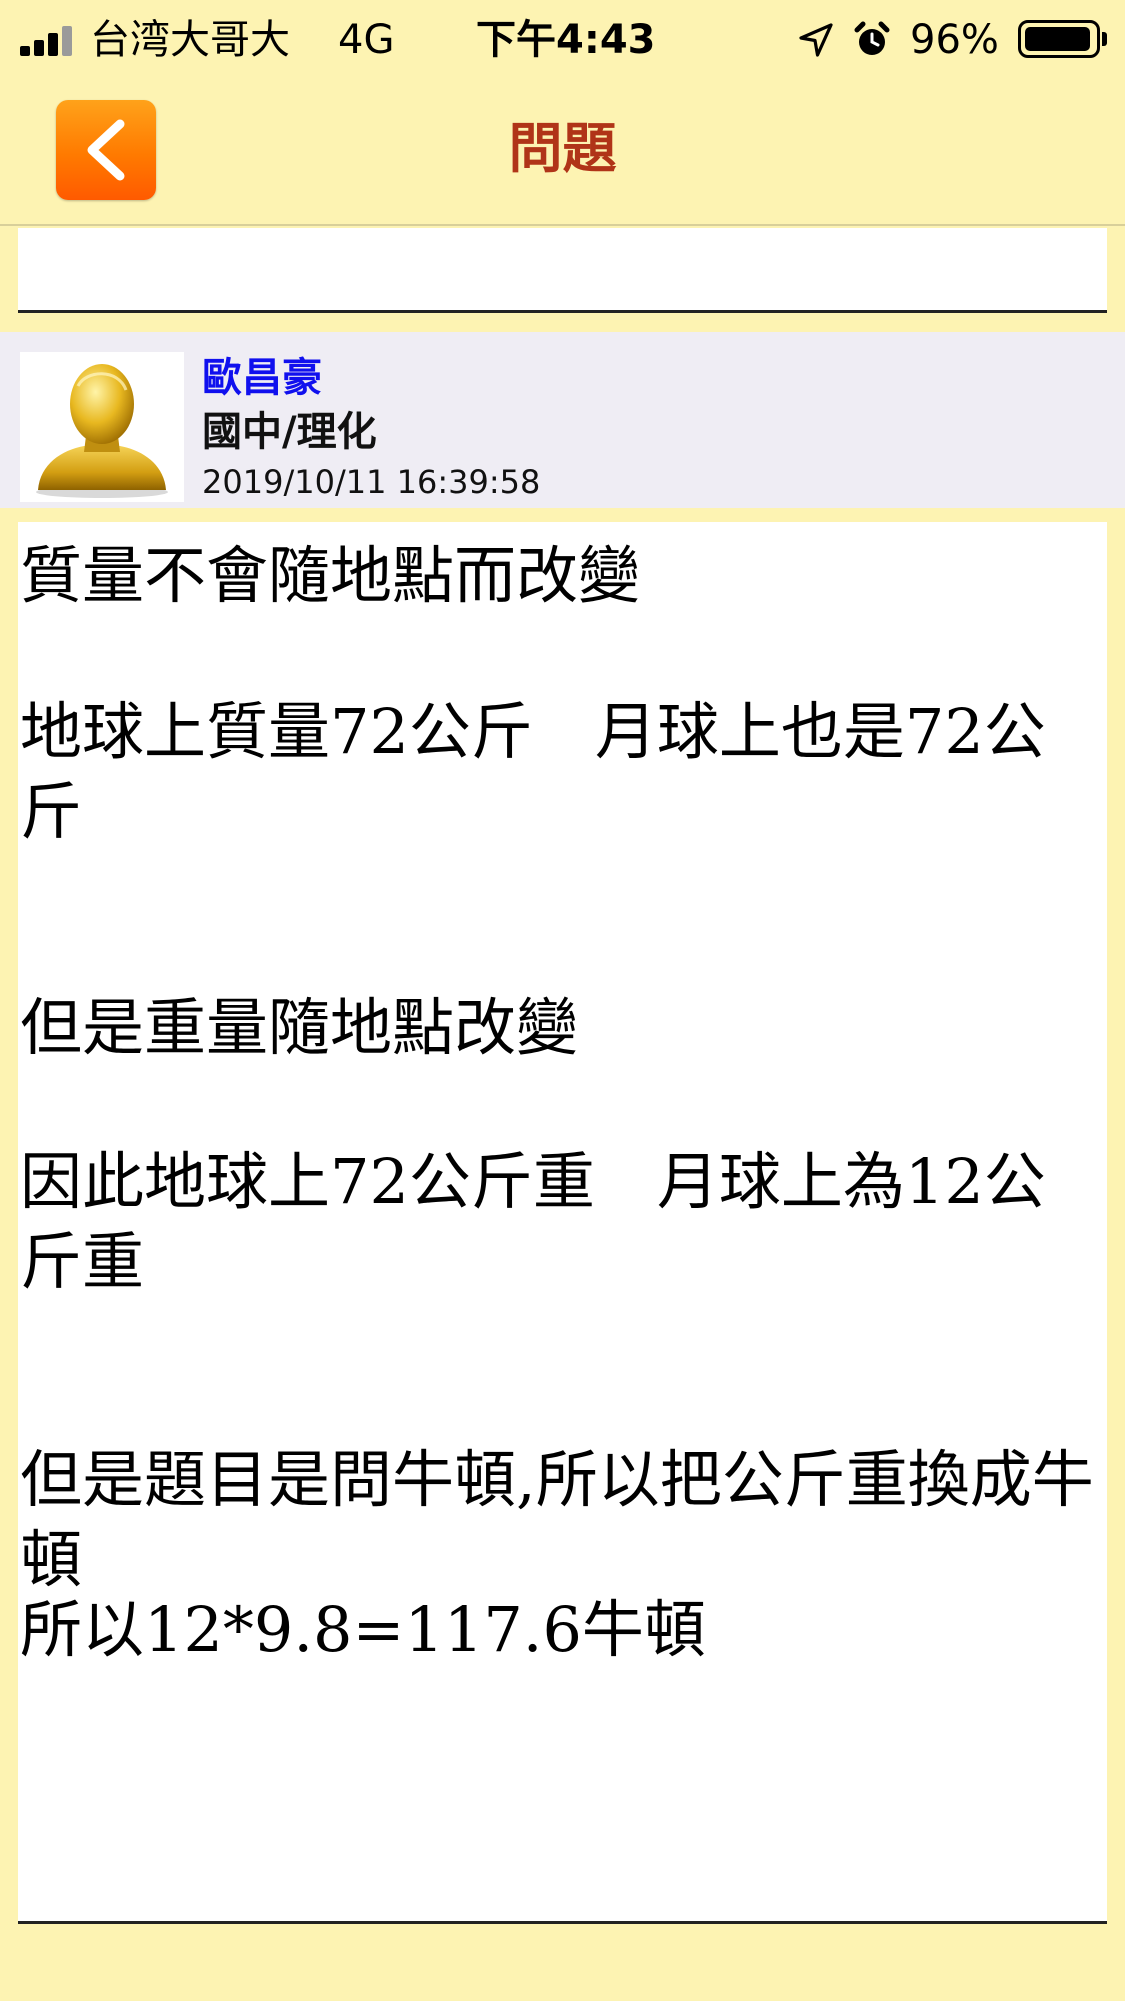  Describe the element at coordinates (366, 40) in the screenshot. I see `network-type: 4G` at that location.